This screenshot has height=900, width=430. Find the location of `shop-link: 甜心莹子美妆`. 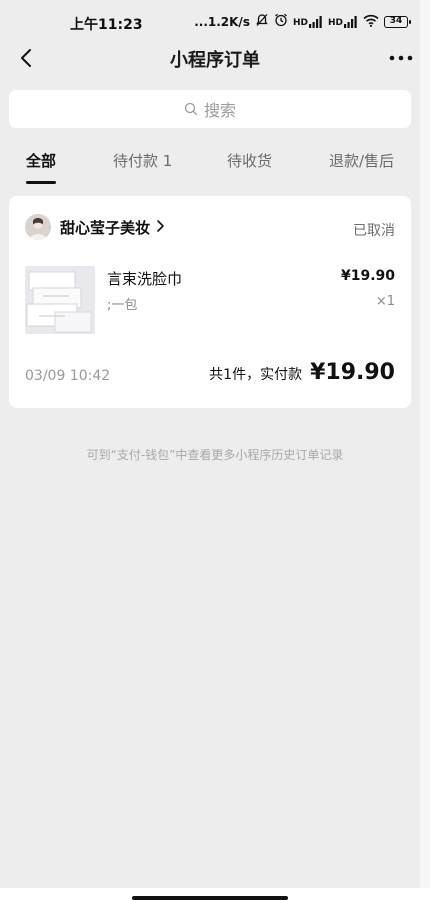

shop-link: 甜心莹子美妆 is located at coordinates (95, 227).